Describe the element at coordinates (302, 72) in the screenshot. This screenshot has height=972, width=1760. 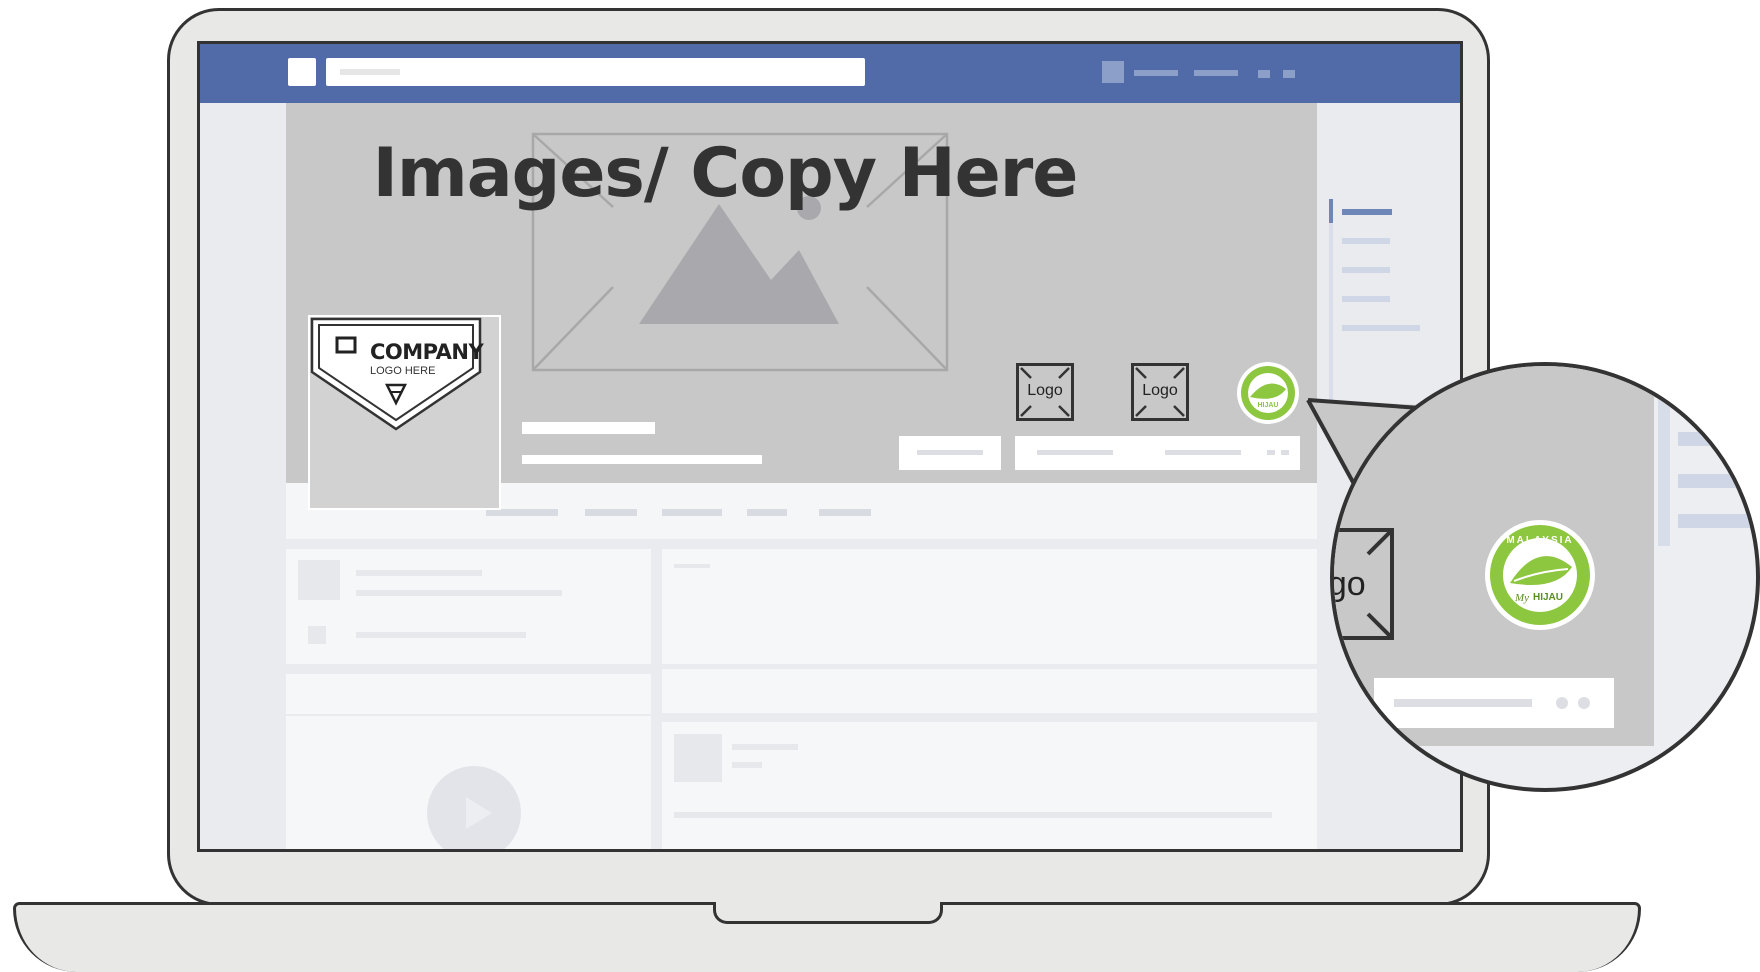
I see `site-logo-icon` at that location.